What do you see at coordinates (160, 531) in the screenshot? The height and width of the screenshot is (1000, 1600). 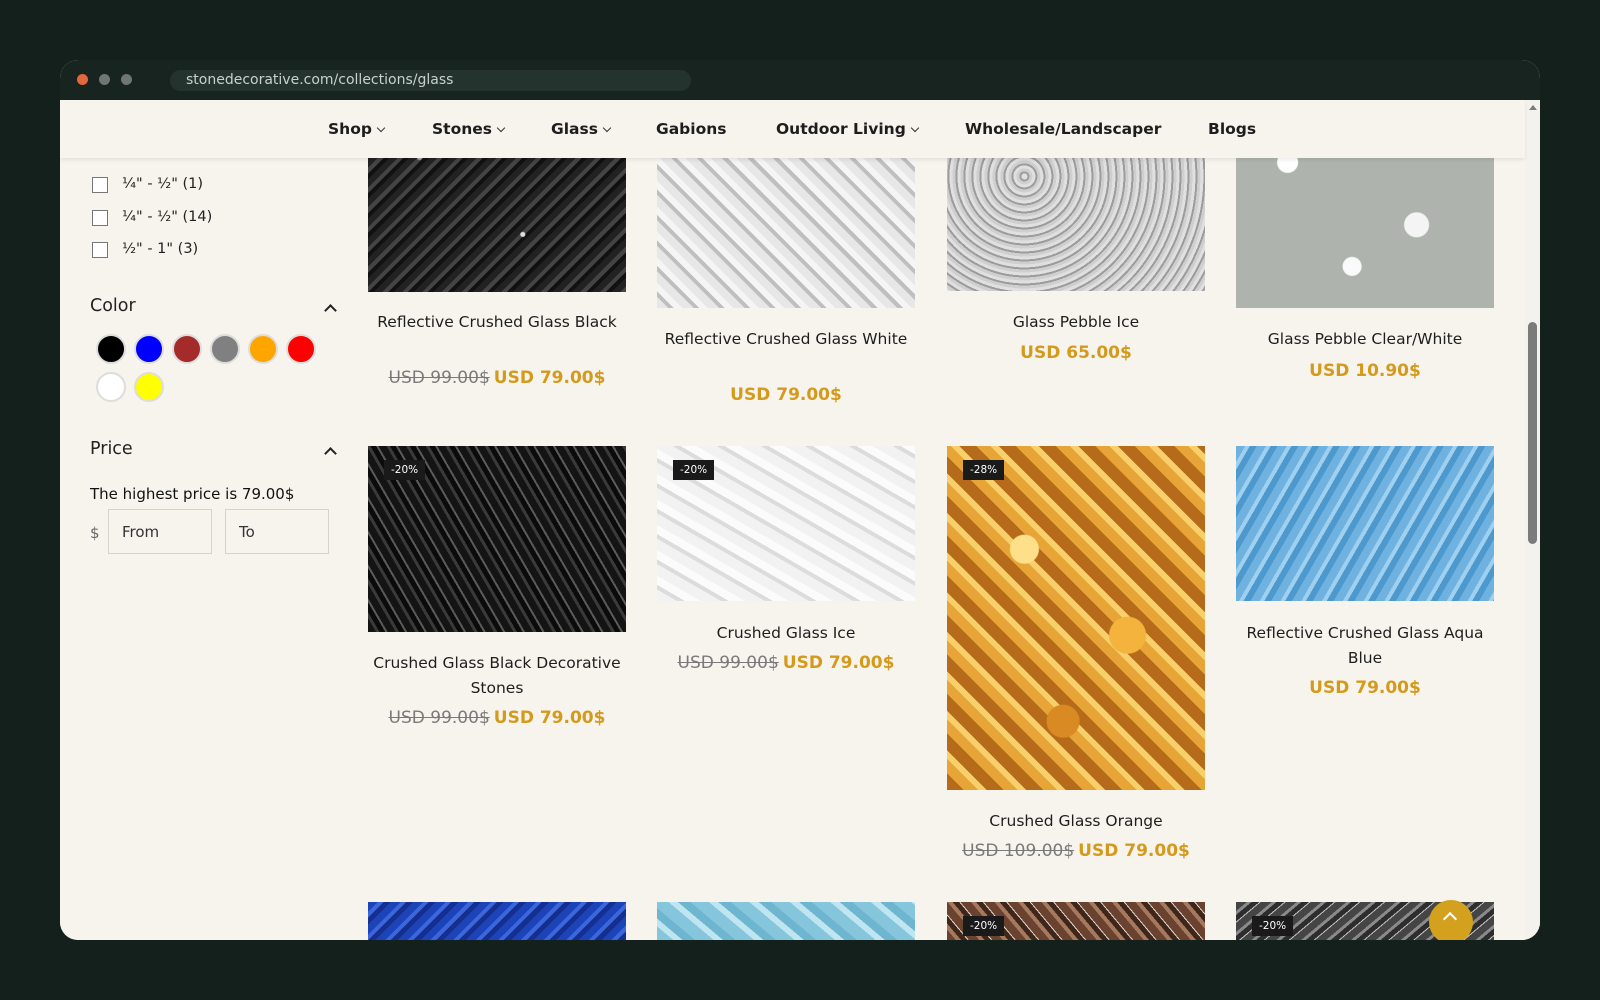 I see `price-from-input` at bounding box center [160, 531].